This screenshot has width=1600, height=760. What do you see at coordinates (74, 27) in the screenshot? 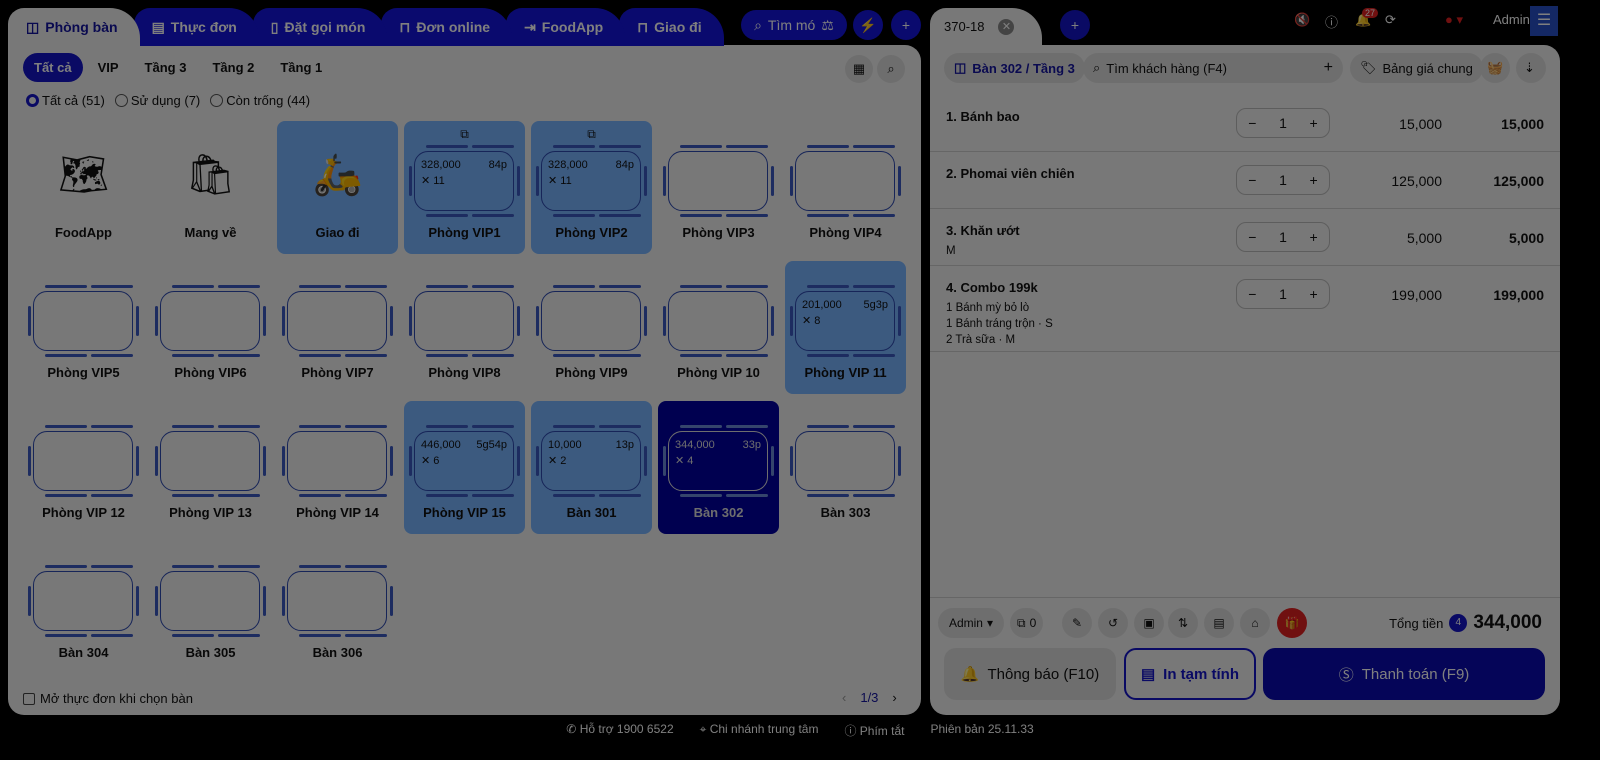
I see `tab-0: ◫ Phòng bàn` at bounding box center [74, 27].